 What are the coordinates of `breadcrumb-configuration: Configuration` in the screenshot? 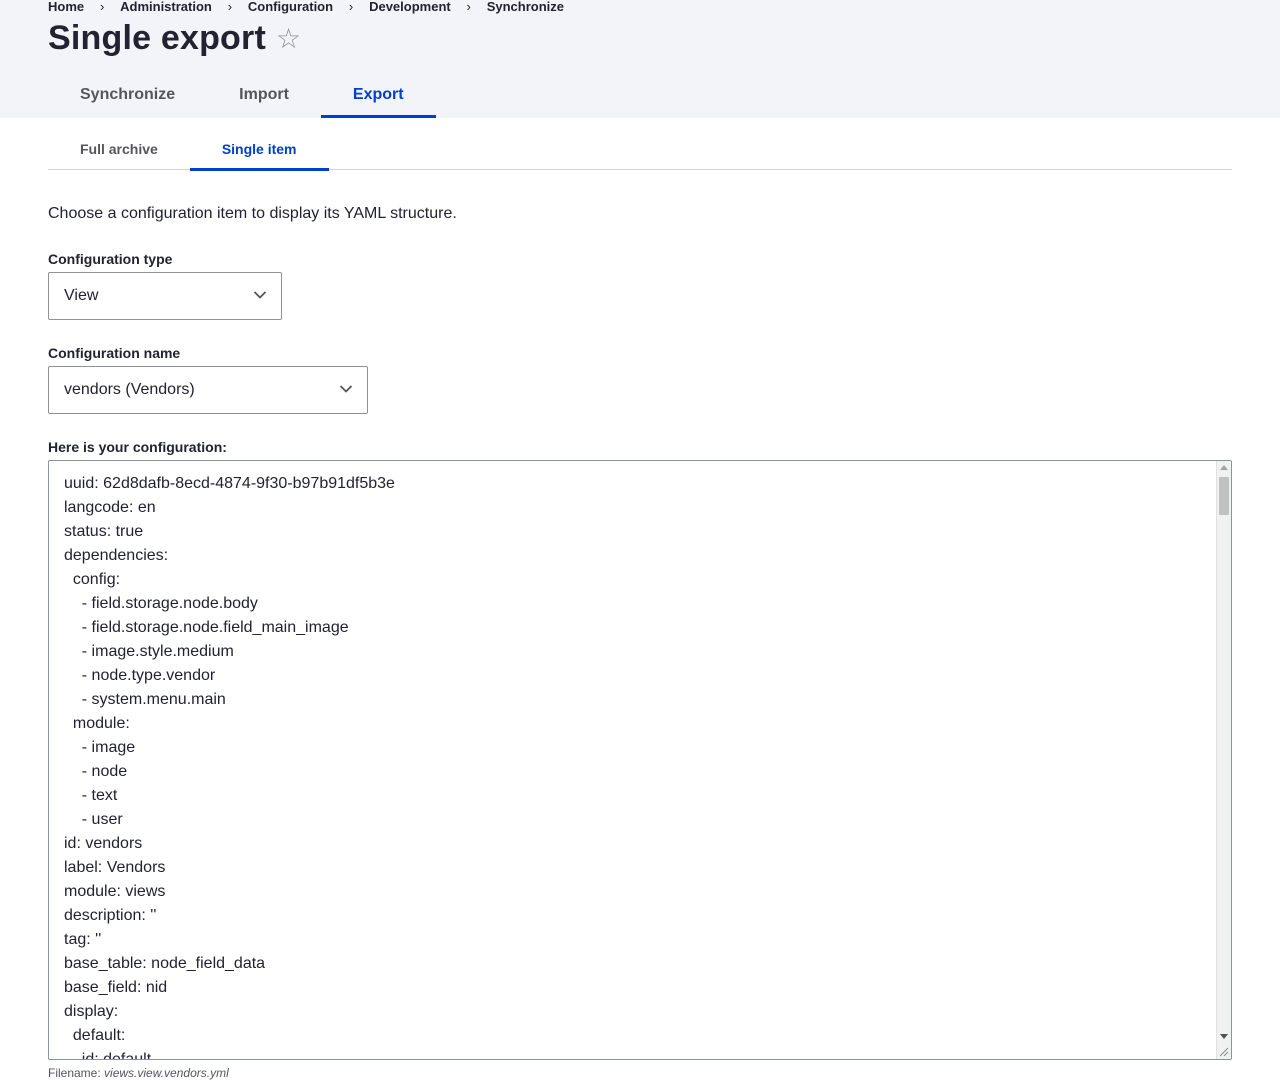 It's located at (290, 7).